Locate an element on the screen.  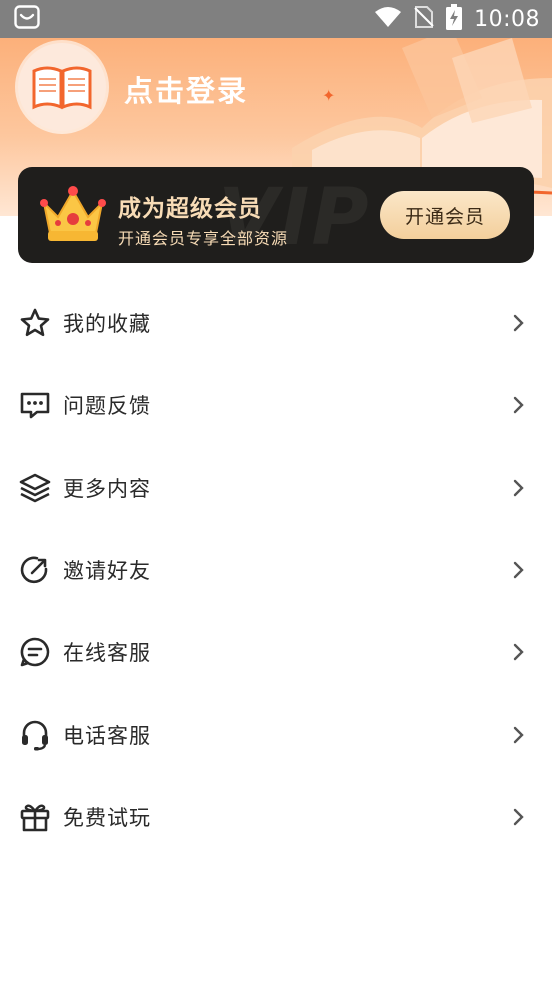
menu-item-free-trial: 免费试玩 is located at coordinates (276, 817).